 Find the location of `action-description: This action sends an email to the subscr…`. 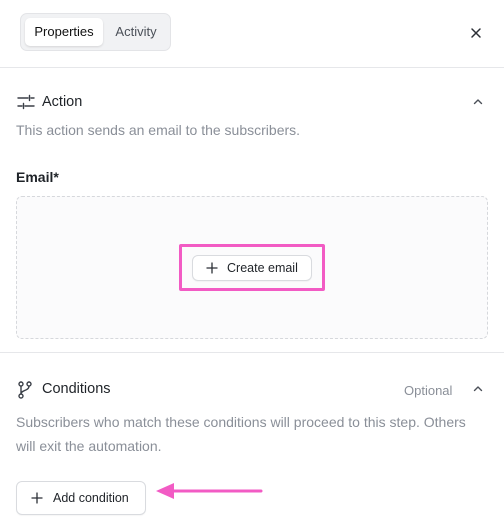

action-description: This action sends an email to the subscr… is located at coordinates (158, 130).